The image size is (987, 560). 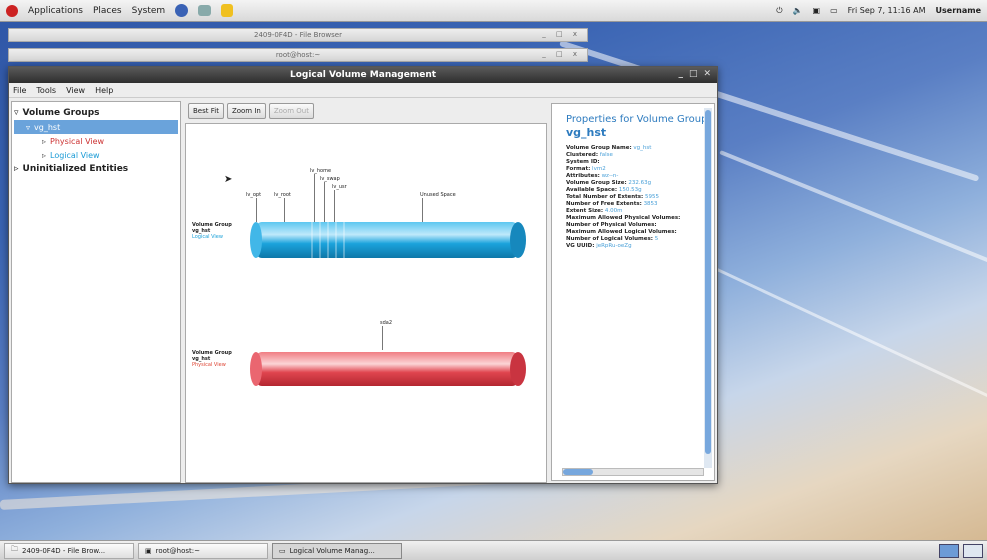 What do you see at coordinates (693, 74) in the screenshot?
I see `maximize-button: □` at bounding box center [693, 74].